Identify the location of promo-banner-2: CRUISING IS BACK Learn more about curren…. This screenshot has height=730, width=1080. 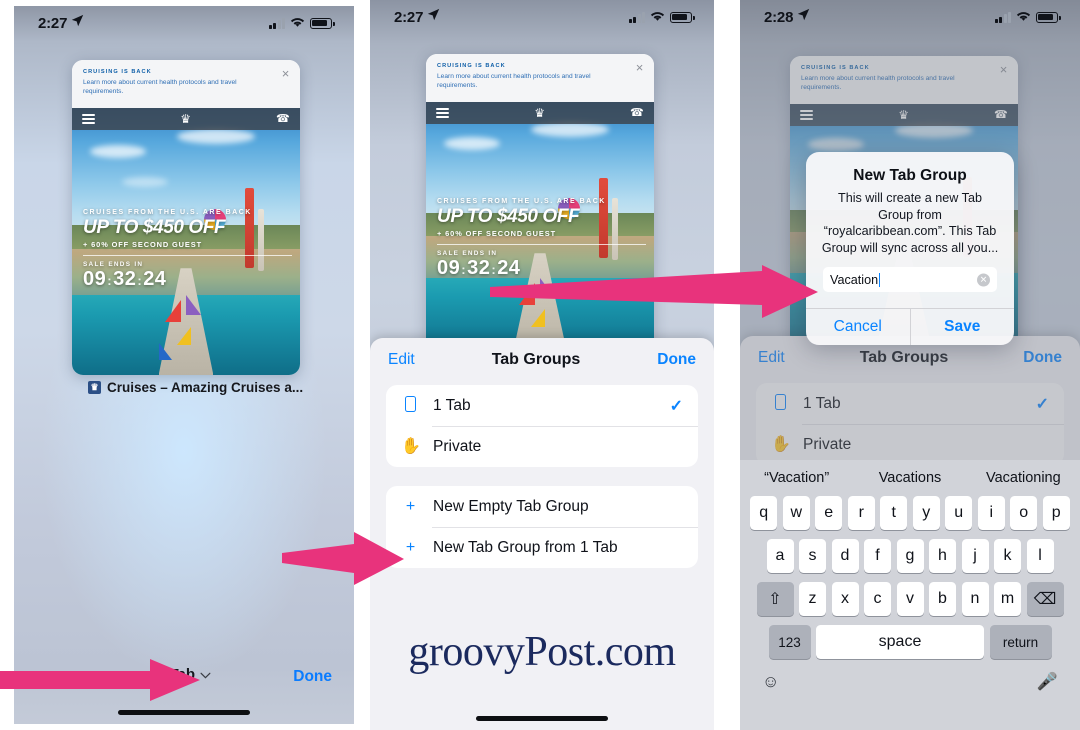
(540, 78).